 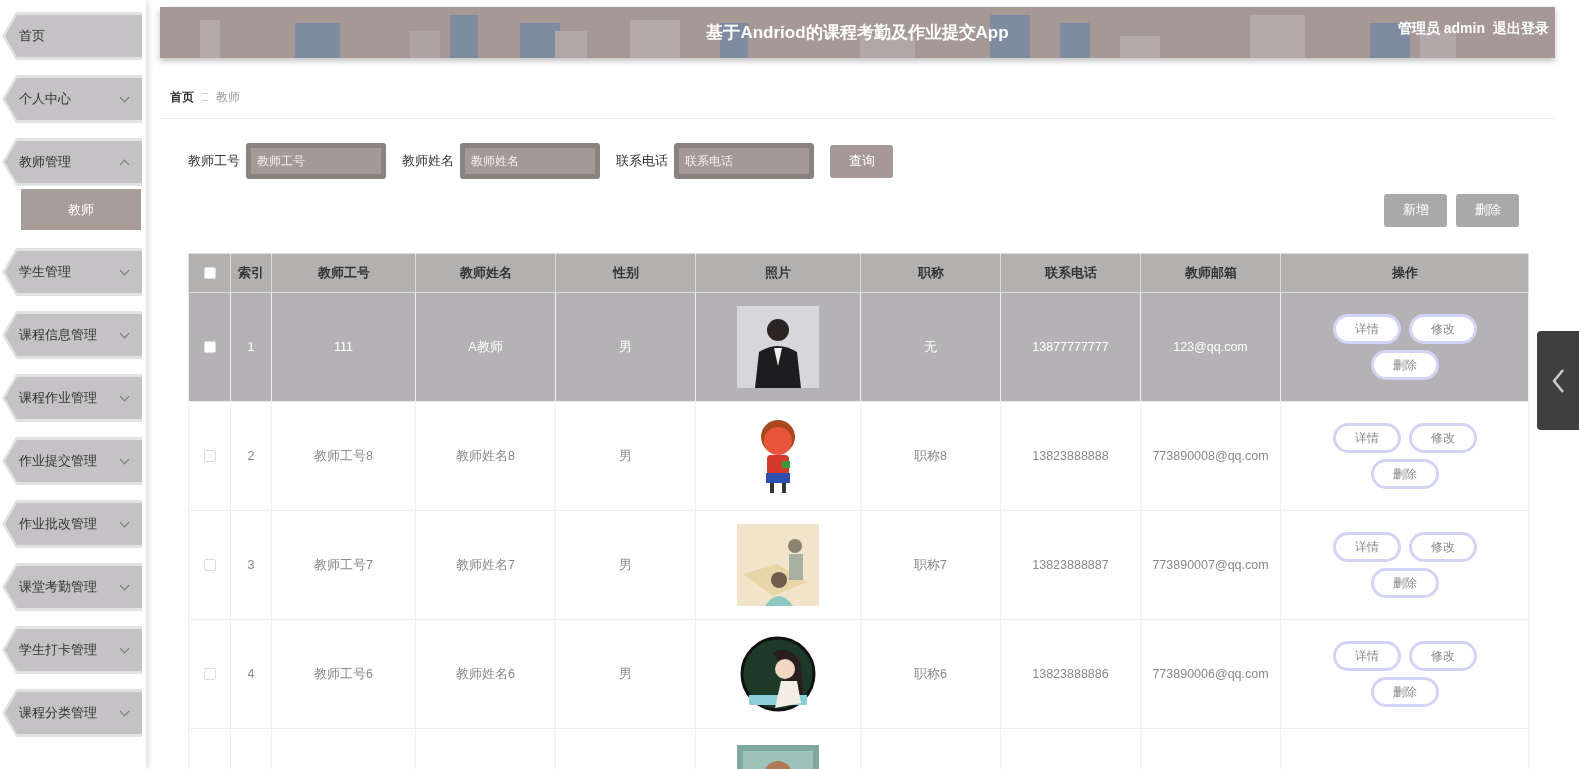 What do you see at coordinates (316, 161) in the screenshot?
I see `input-field: 教师工号` at bounding box center [316, 161].